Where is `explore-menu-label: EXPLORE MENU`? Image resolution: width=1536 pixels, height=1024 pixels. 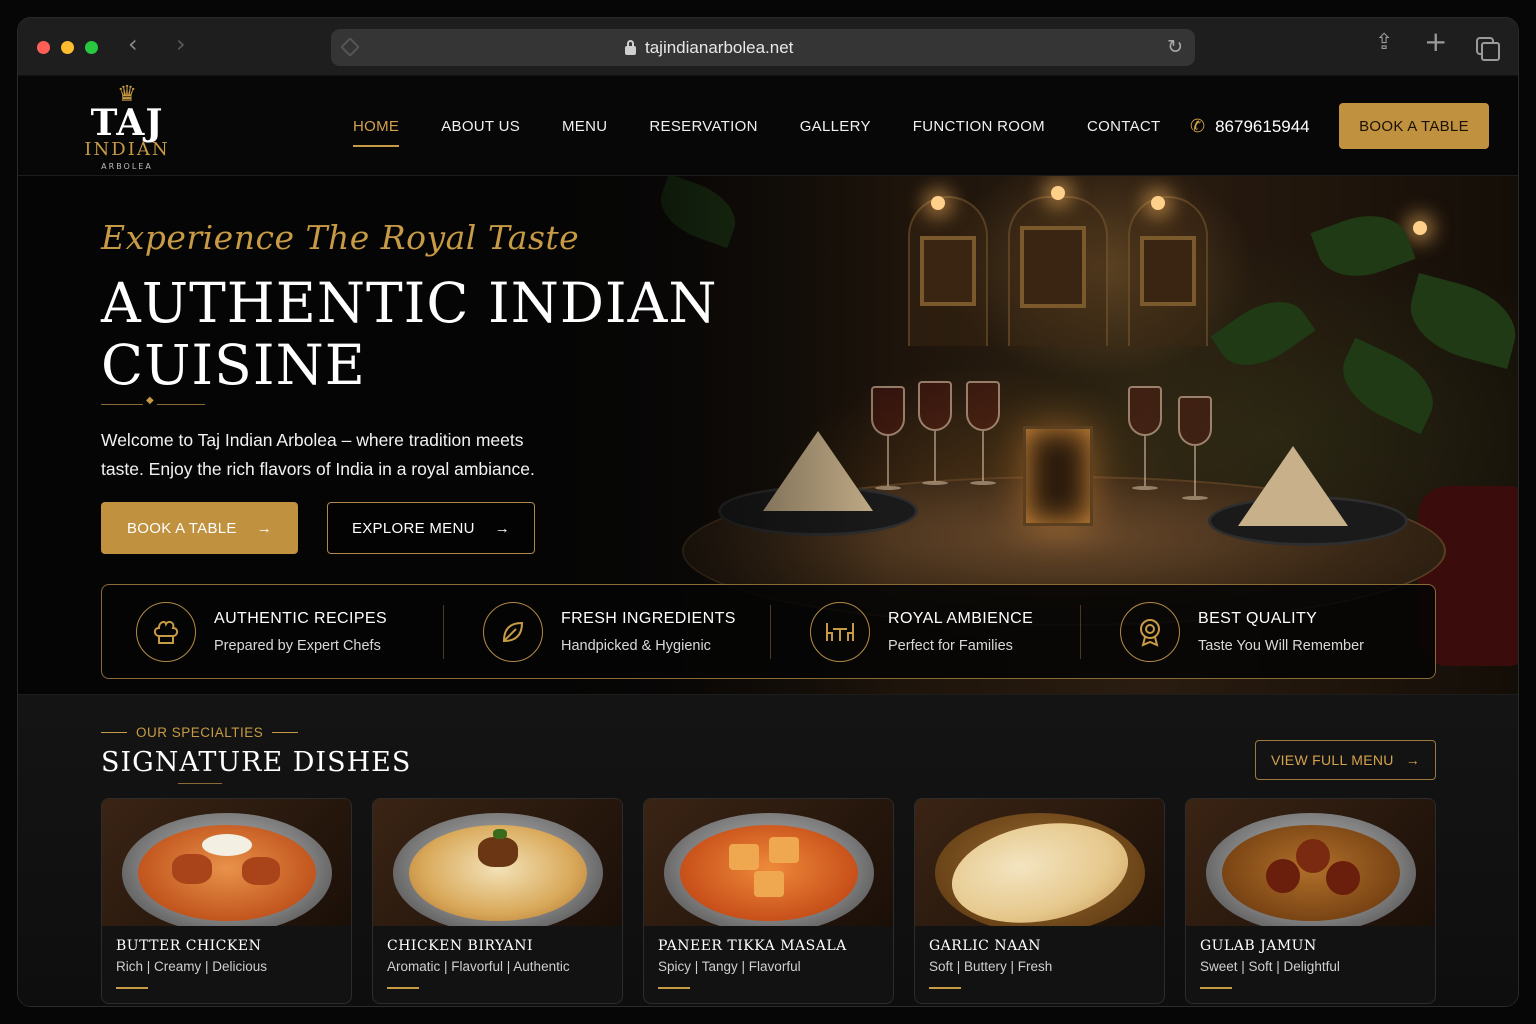
explore-menu-label: EXPLORE MENU is located at coordinates (413, 528).